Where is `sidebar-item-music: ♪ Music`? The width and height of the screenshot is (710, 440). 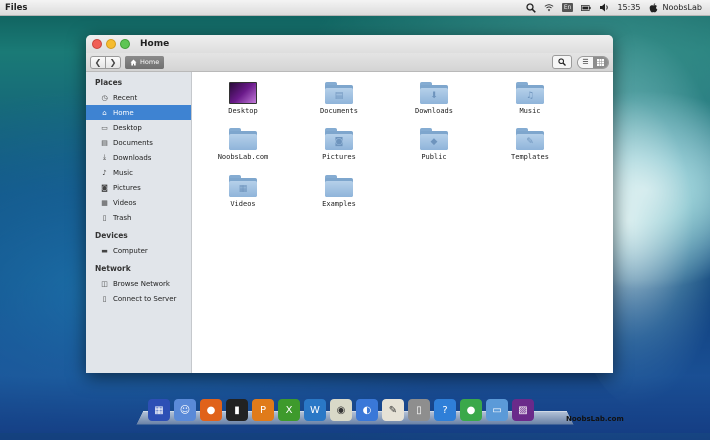
sidebar-item-music: ♪ Music is located at coordinates (138, 172).